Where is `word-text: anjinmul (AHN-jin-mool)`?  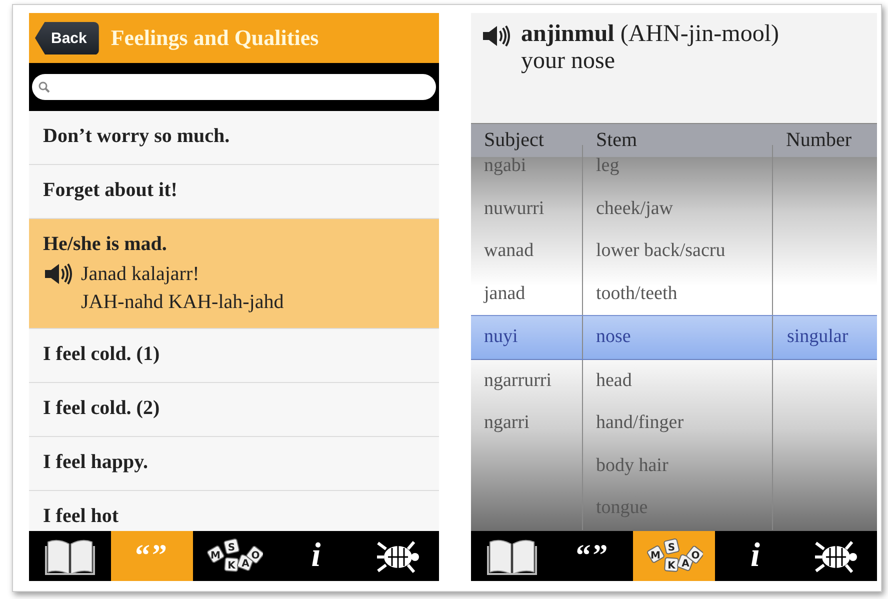
word-text: anjinmul (AHN-jin-mool) is located at coordinates (649, 34).